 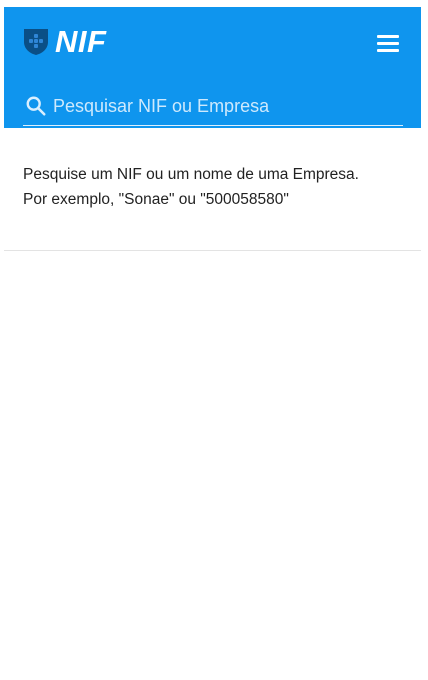 I want to click on app-logo: NIF, so click(x=65, y=41).